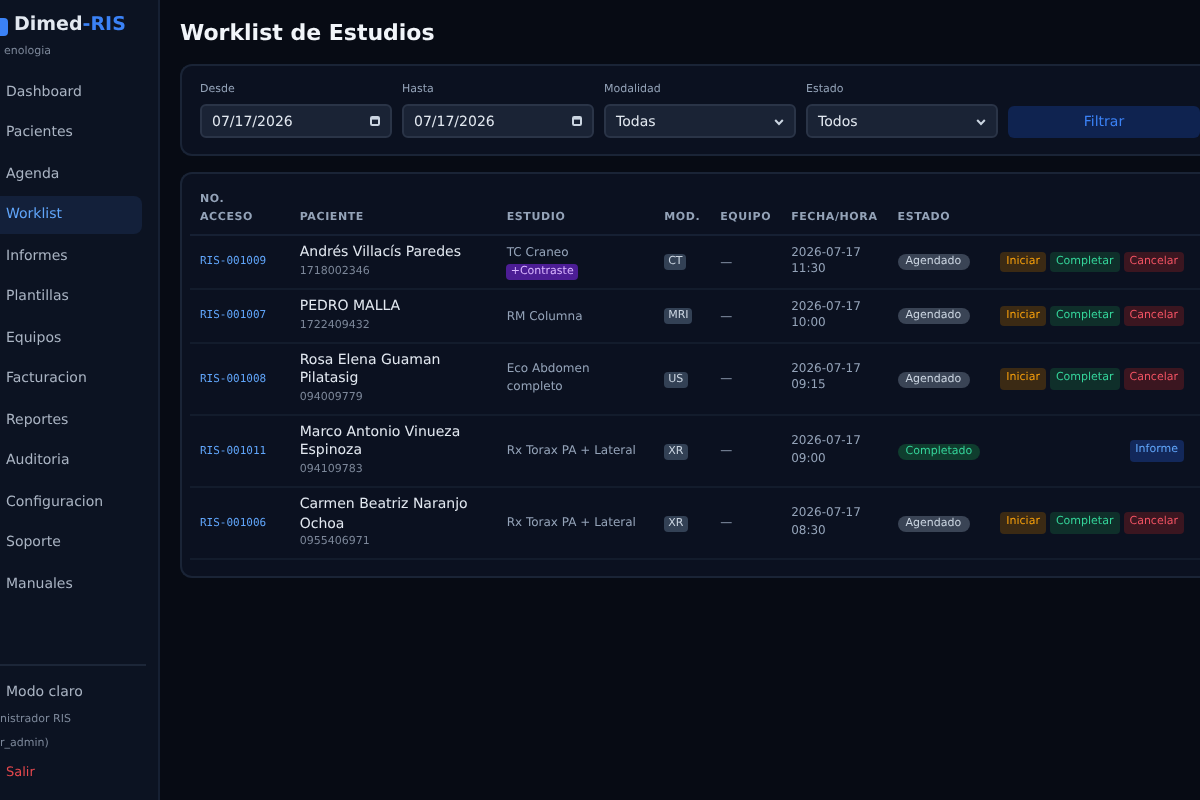 Image resolution: width=1200 pixels, height=800 pixels. I want to click on brand-name: Dimed-RIS, so click(70, 26).